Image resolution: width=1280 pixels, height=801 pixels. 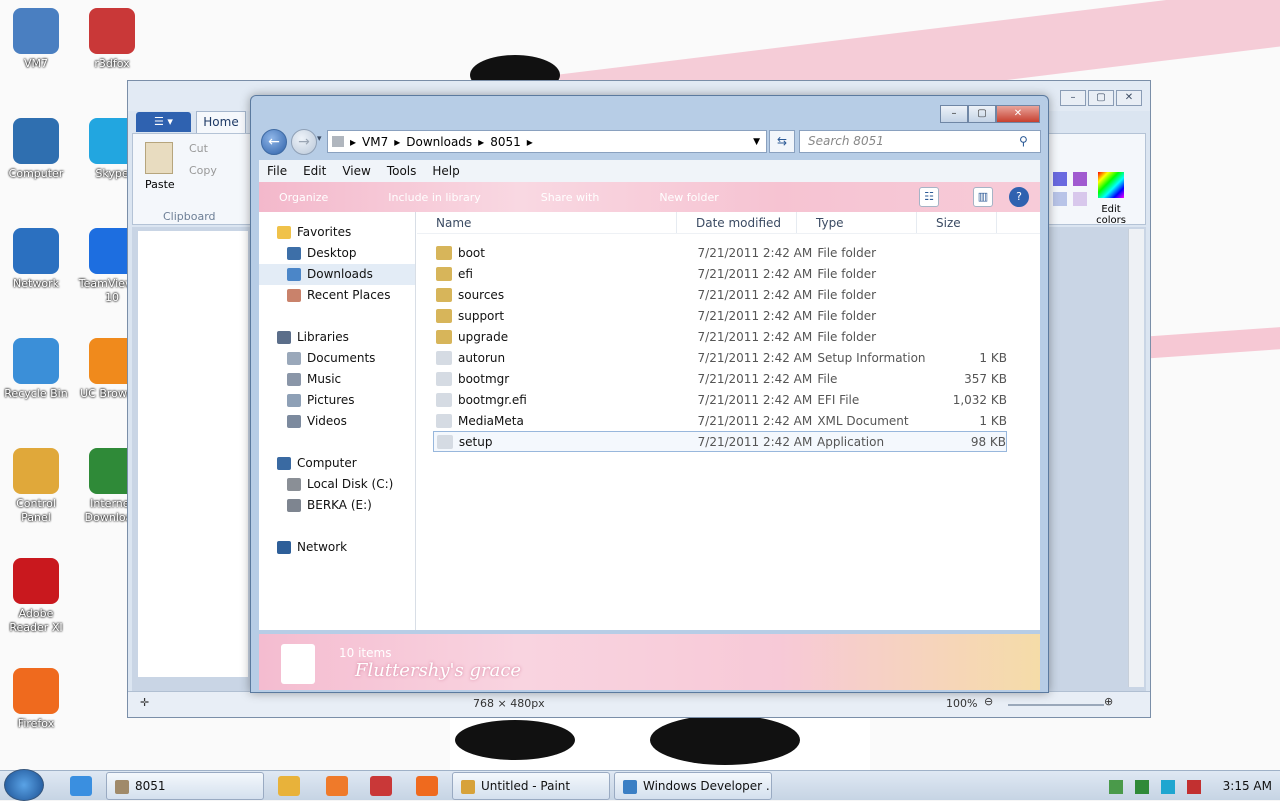 I want to click on search-icon: ⚲, so click(x=1023, y=141).